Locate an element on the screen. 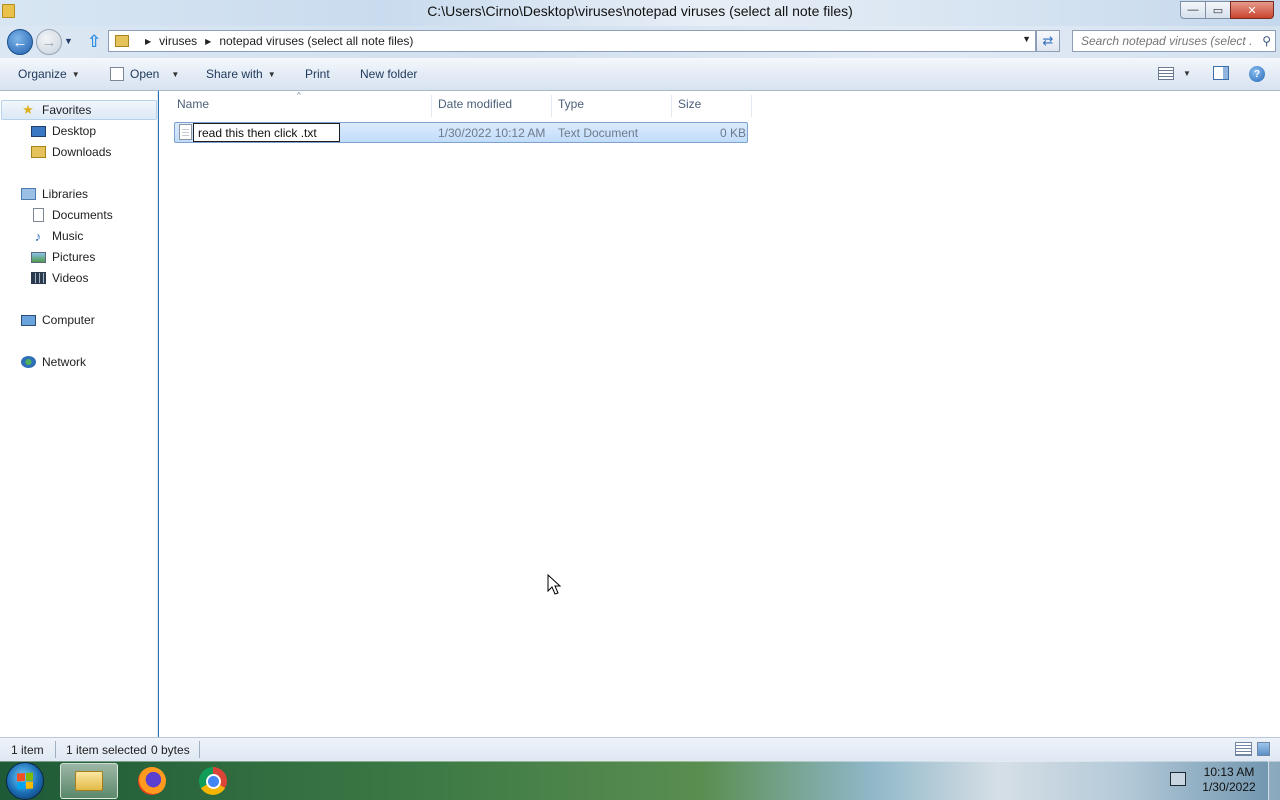 This screenshot has width=1280, height=800. videos-icon is located at coordinates (38, 278).